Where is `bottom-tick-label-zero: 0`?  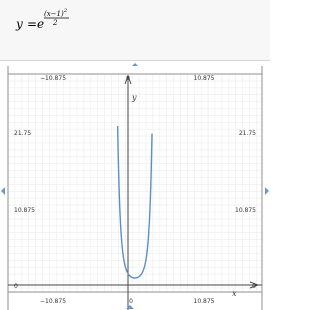 bottom-tick-label-zero: 0 is located at coordinates (131, 301).